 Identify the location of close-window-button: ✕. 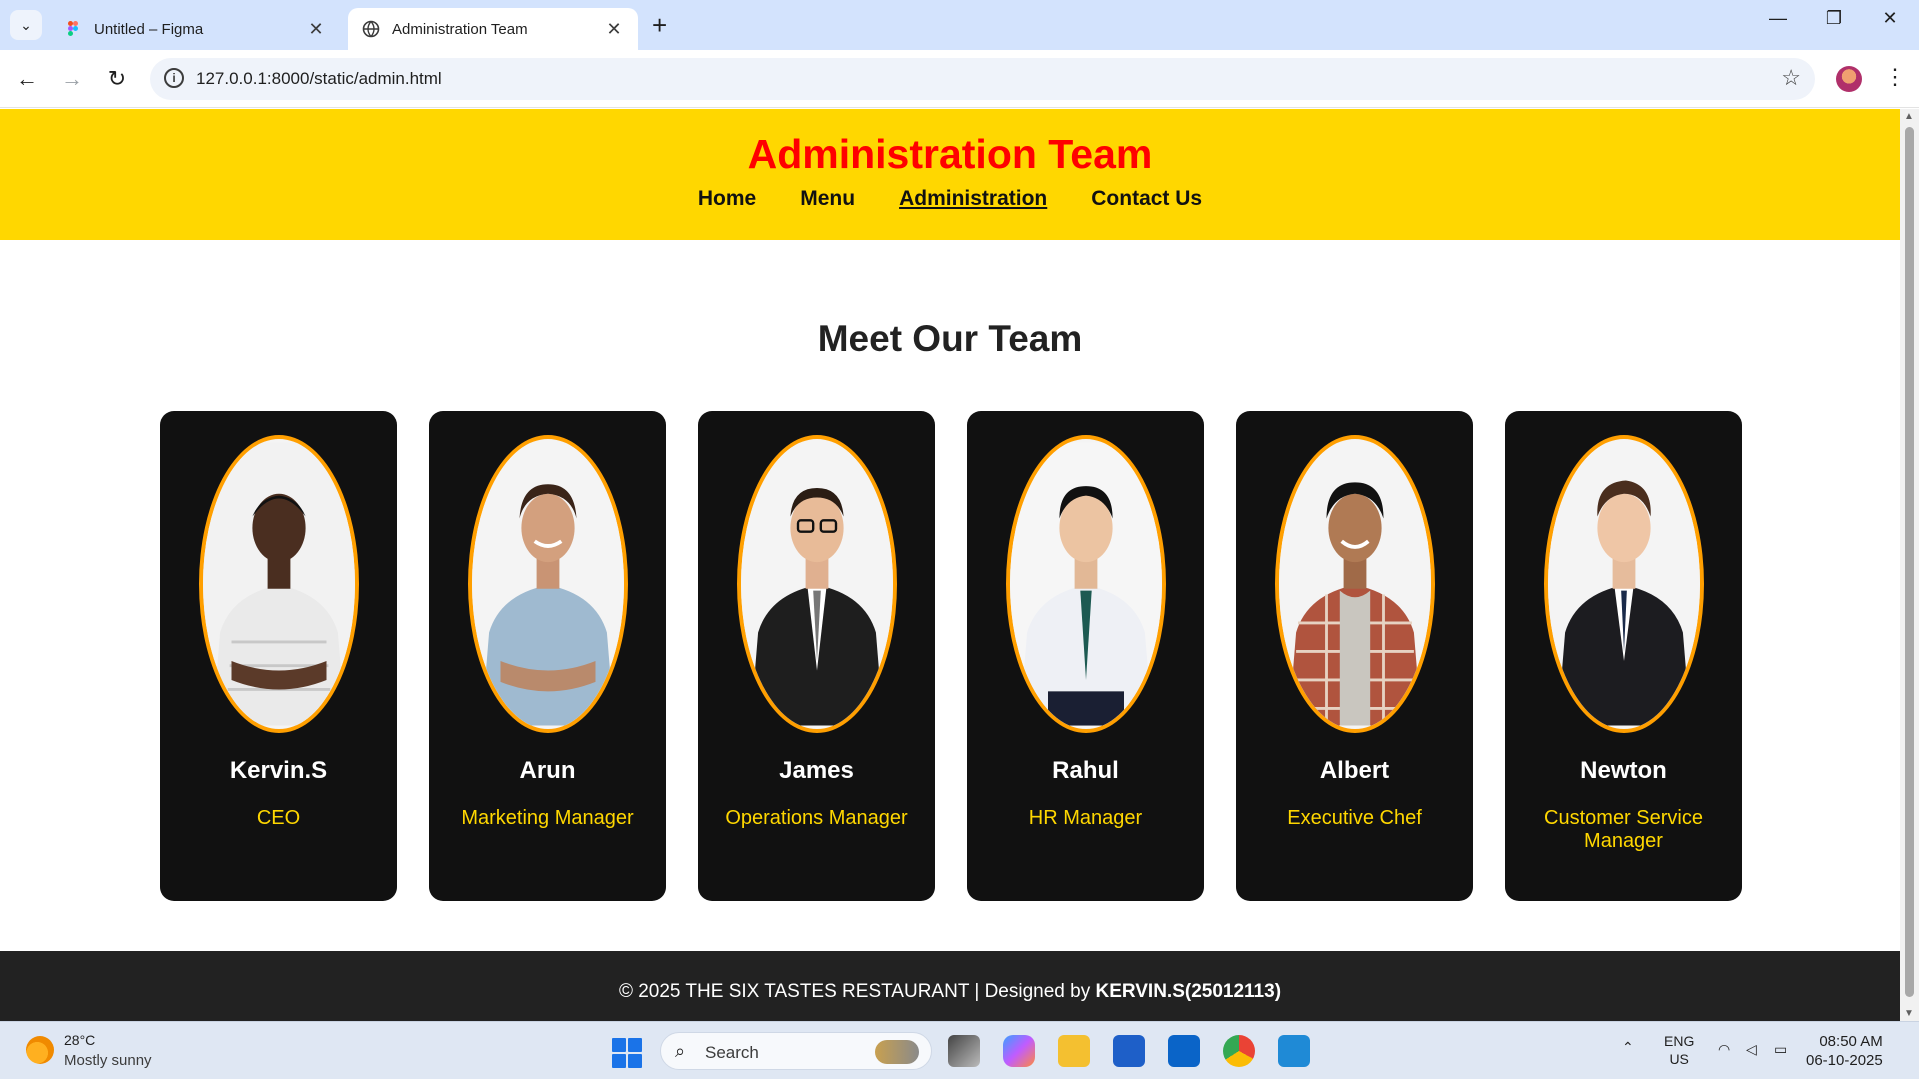
(1890, 18).